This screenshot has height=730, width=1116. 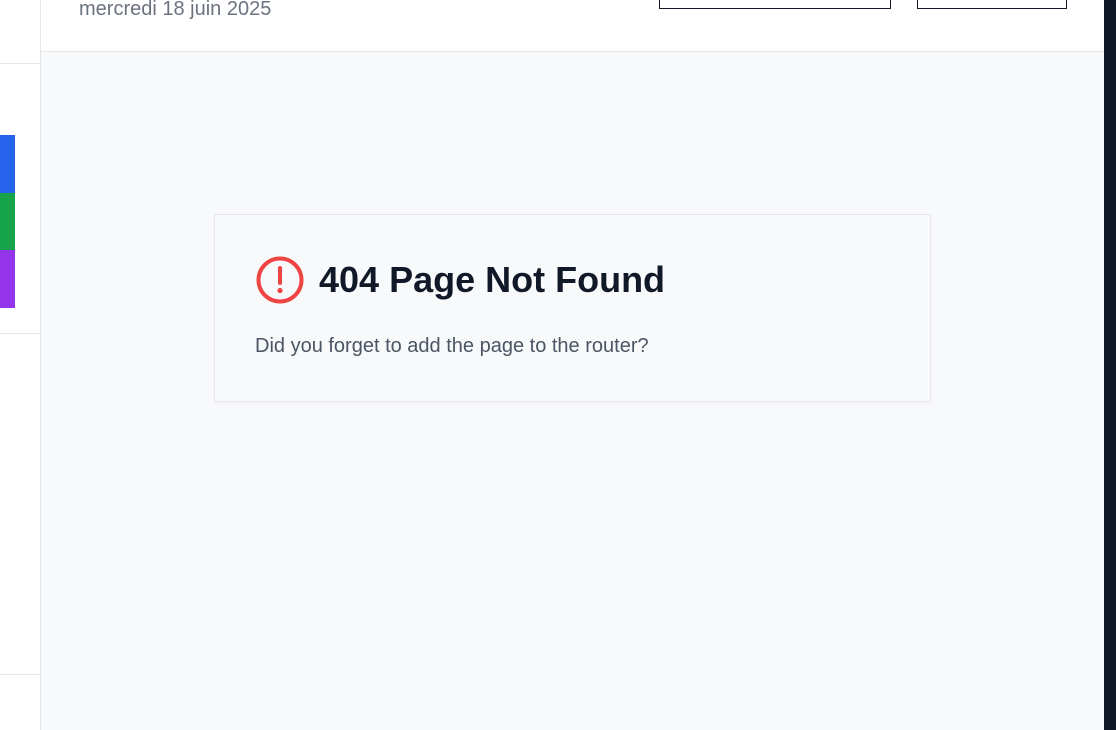 What do you see at coordinates (7, 222) in the screenshot?
I see `sidebar-item-green` at bounding box center [7, 222].